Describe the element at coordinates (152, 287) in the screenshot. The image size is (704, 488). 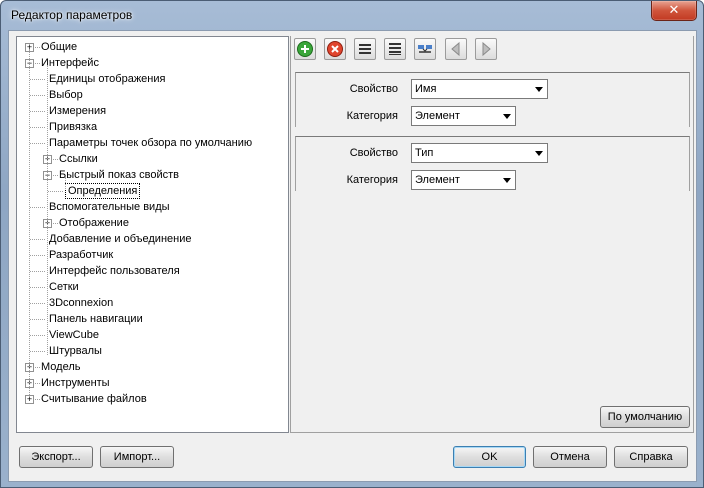
I see `tree-item: Сетки` at that location.